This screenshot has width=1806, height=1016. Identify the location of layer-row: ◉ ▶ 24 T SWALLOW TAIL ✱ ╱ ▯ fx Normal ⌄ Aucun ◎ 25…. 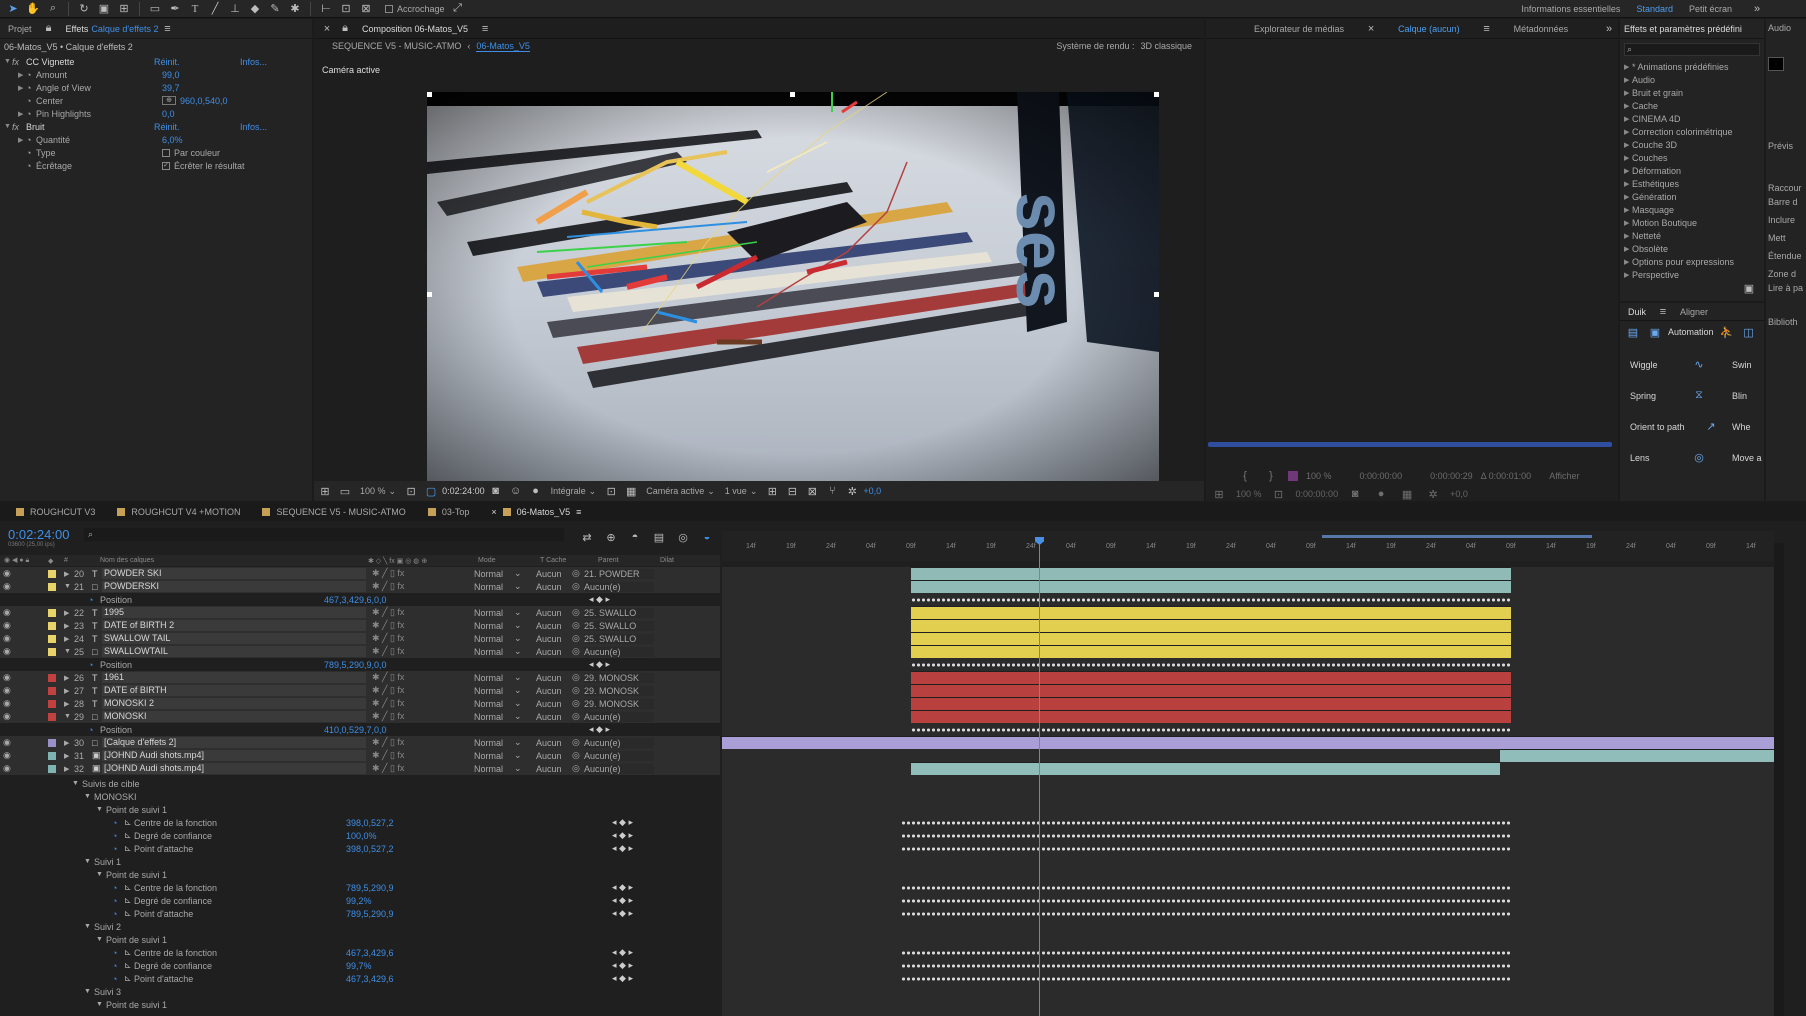
(360, 638).